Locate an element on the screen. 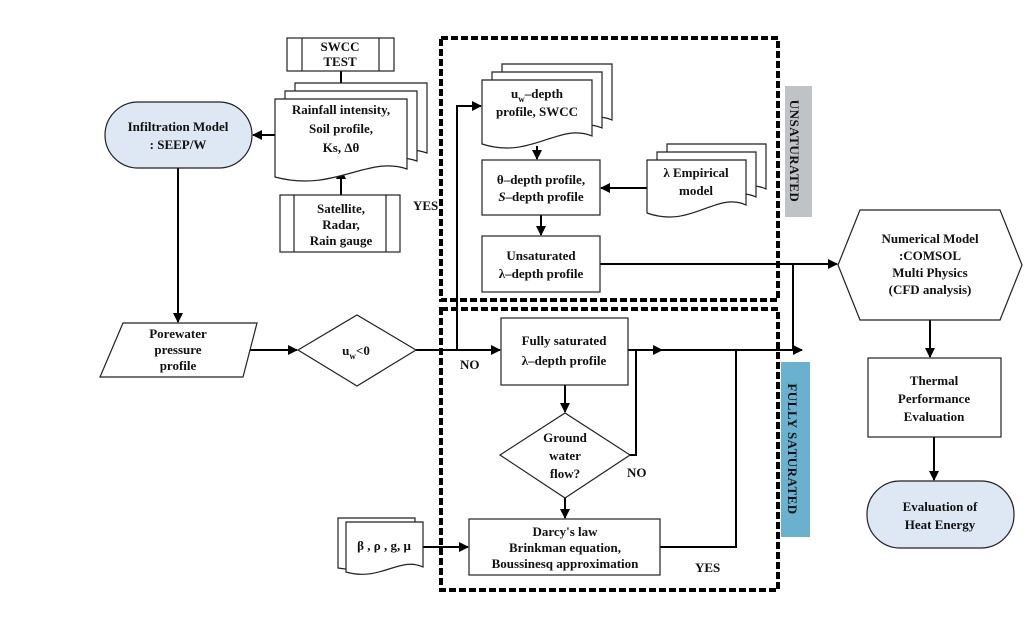 Image resolution: width=1035 pixels, height=623 pixels. unsaturated-region-label: UNSATURATED is located at coordinates (798, 151).